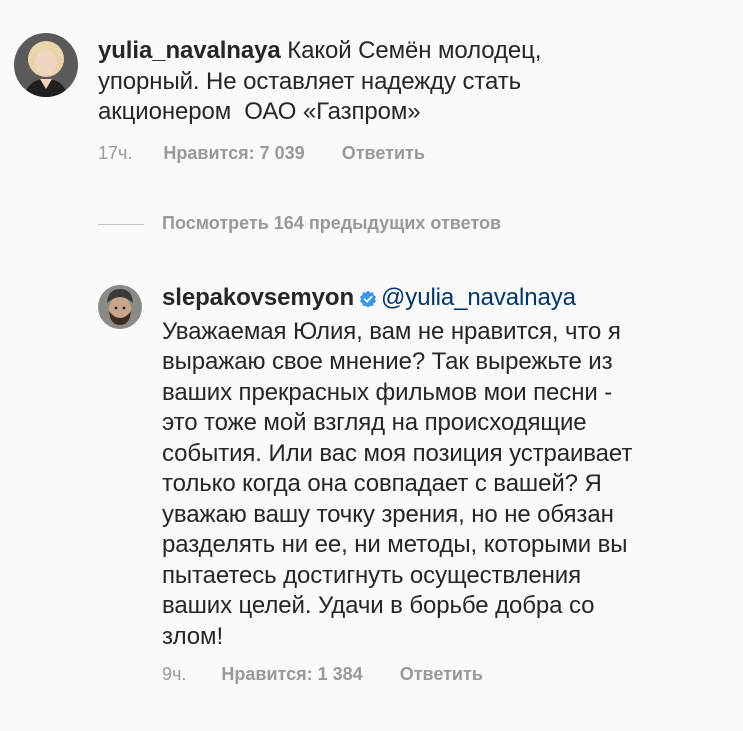 The width and height of the screenshot is (743, 731). I want to click on comment1-reply-button: Ответить, so click(383, 153).